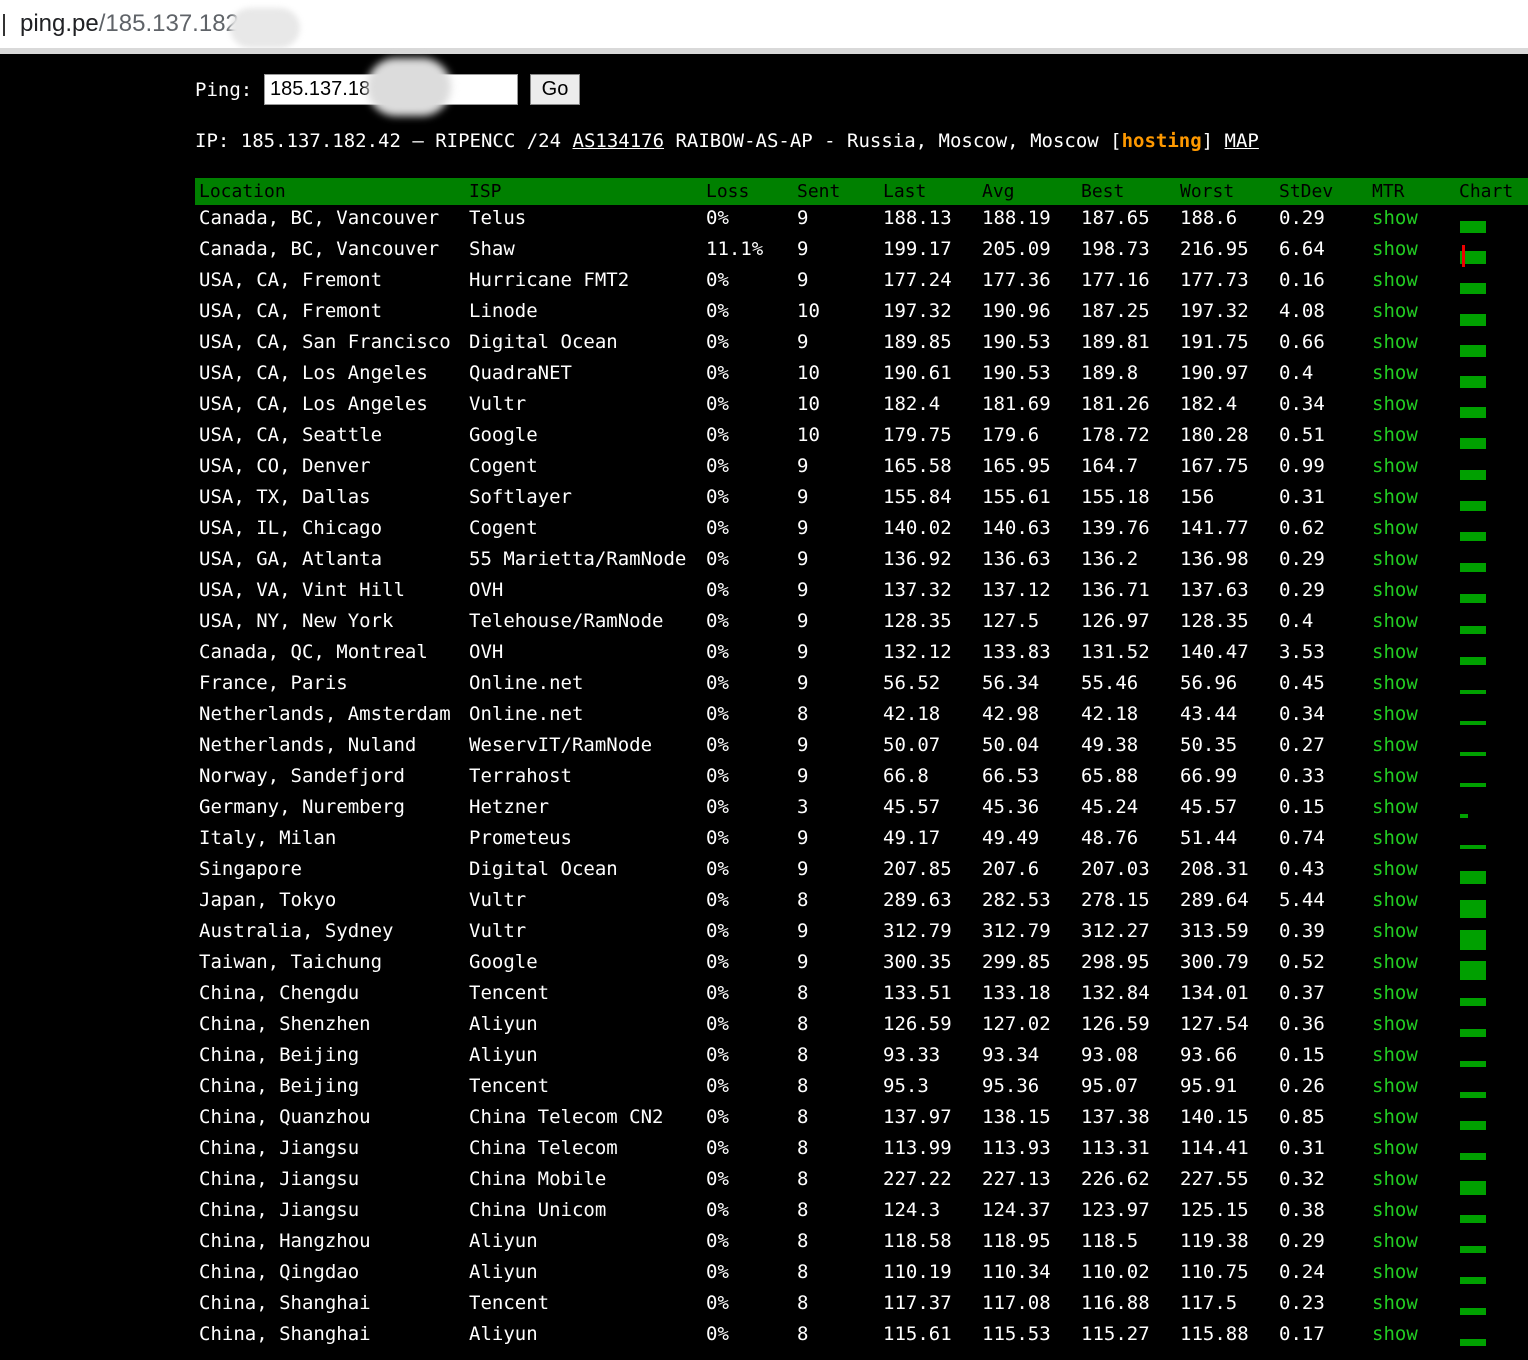  What do you see at coordinates (285, 497) in the screenshot?
I see `cell-location: USA, TX, Dallas` at bounding box center [285, 497].